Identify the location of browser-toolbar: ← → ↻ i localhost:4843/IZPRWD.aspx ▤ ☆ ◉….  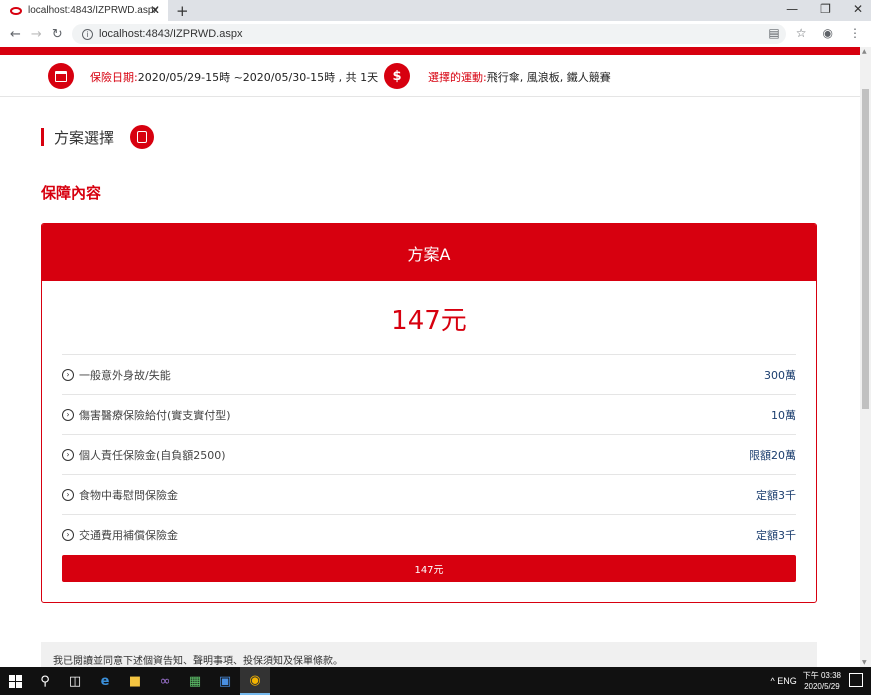
(435, 34).